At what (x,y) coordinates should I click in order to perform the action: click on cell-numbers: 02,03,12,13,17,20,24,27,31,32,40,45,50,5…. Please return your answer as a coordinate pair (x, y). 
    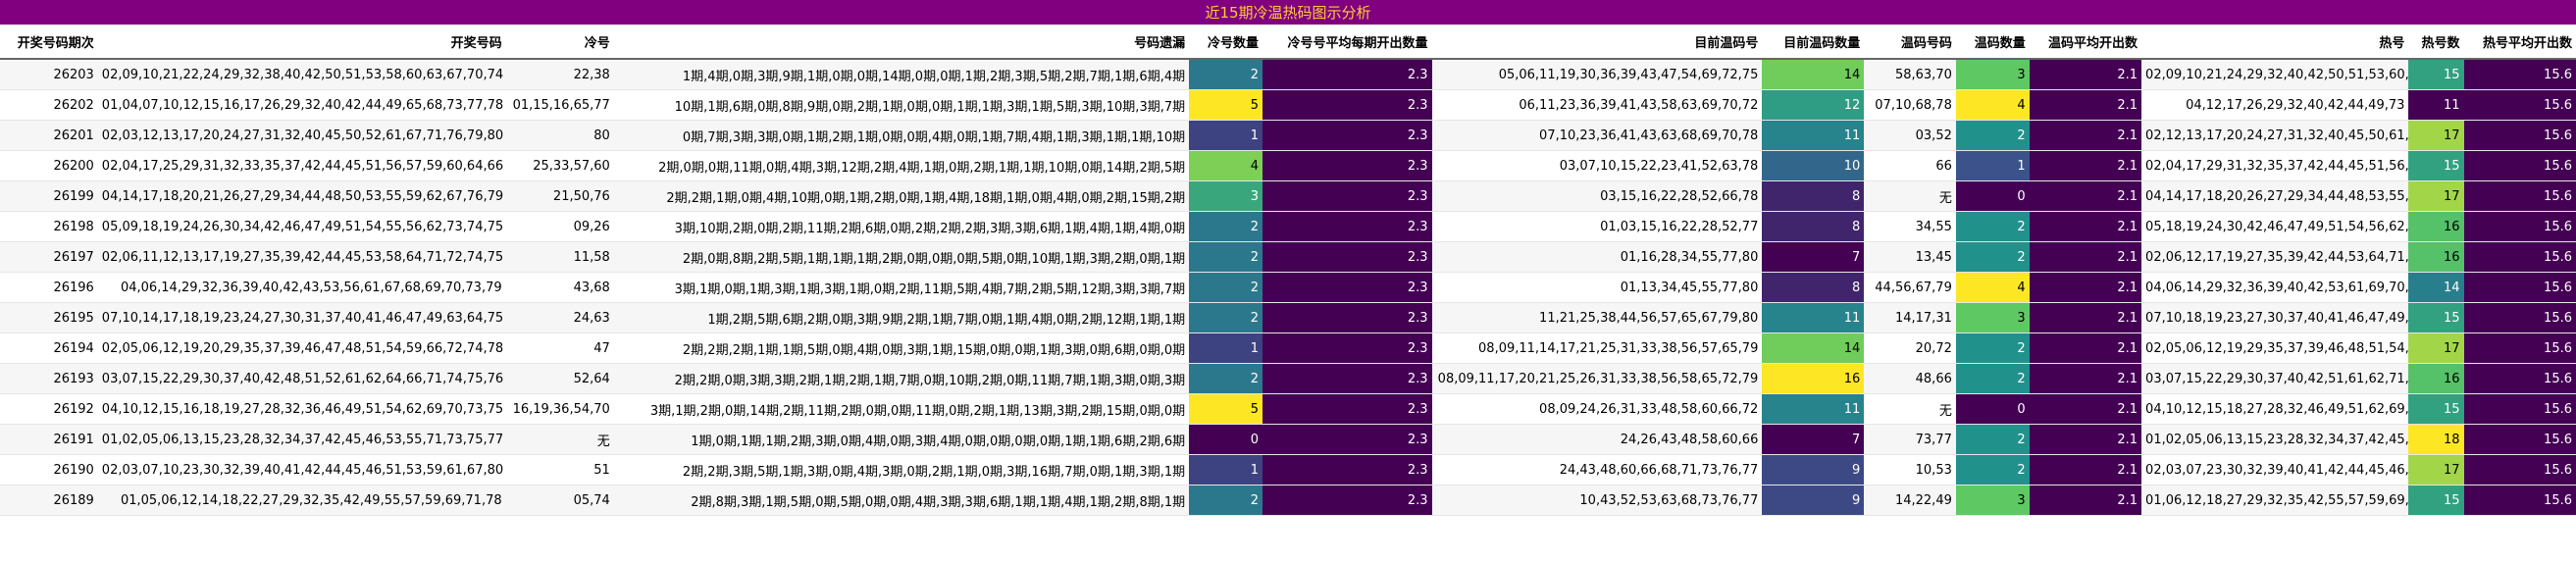
    Looking at the image, I should click on (301, 136).